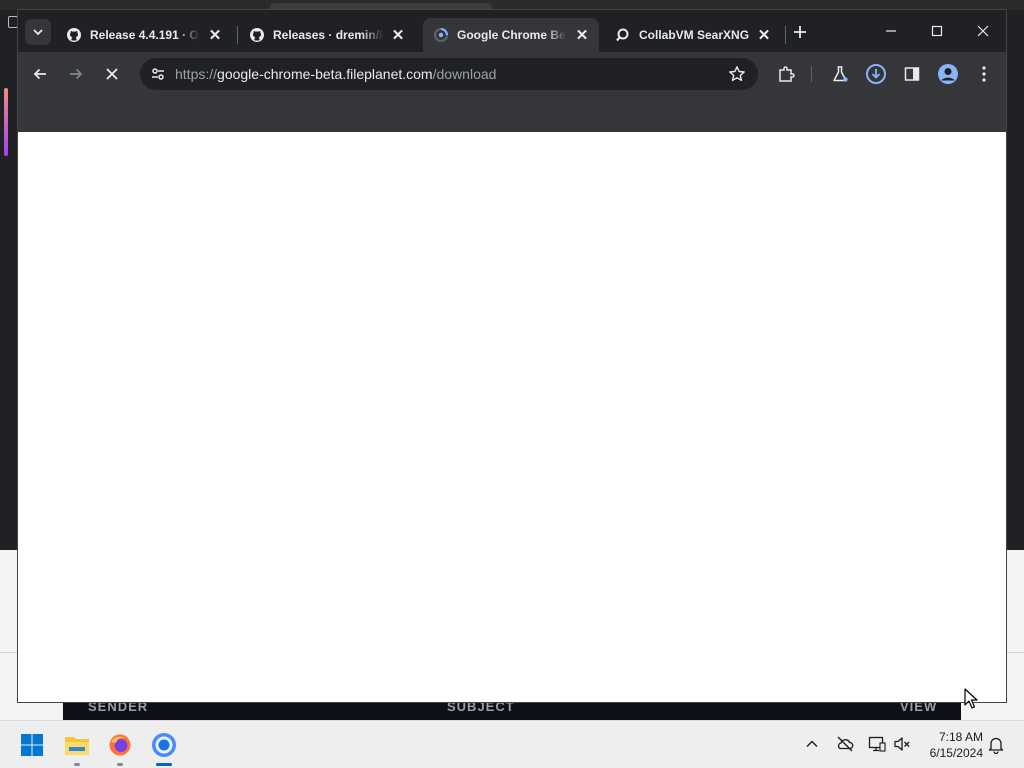 Image resolution: width=1024 pixels, height=768 pixels. I want to click on download-icon, so click(876, 74).